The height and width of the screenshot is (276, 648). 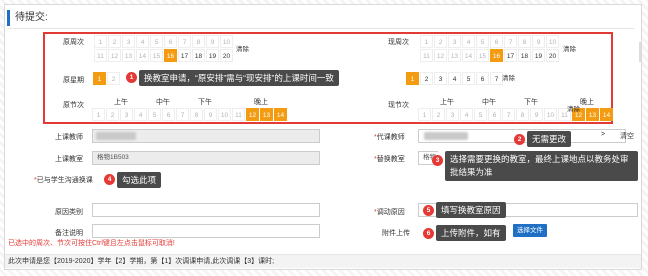 I want to click on remark-label: 备注说明, so click(x=69, y=233).